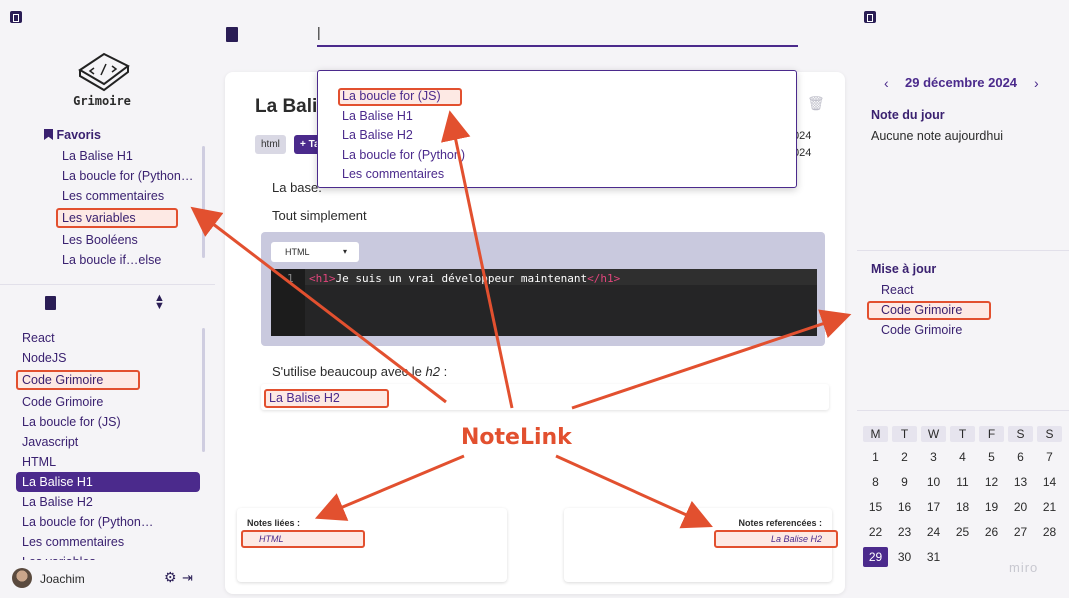 This screenshot has height=598, width=1069. I want to click on calendar-day: 22, so click(875, 532).